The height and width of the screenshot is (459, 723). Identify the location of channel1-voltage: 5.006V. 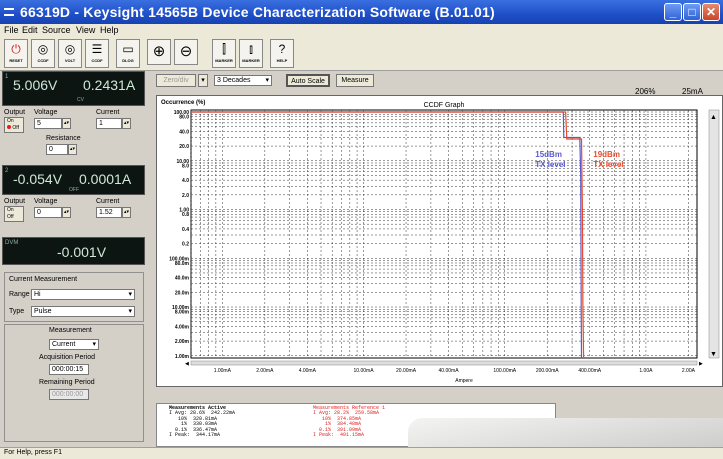
(35, 85).